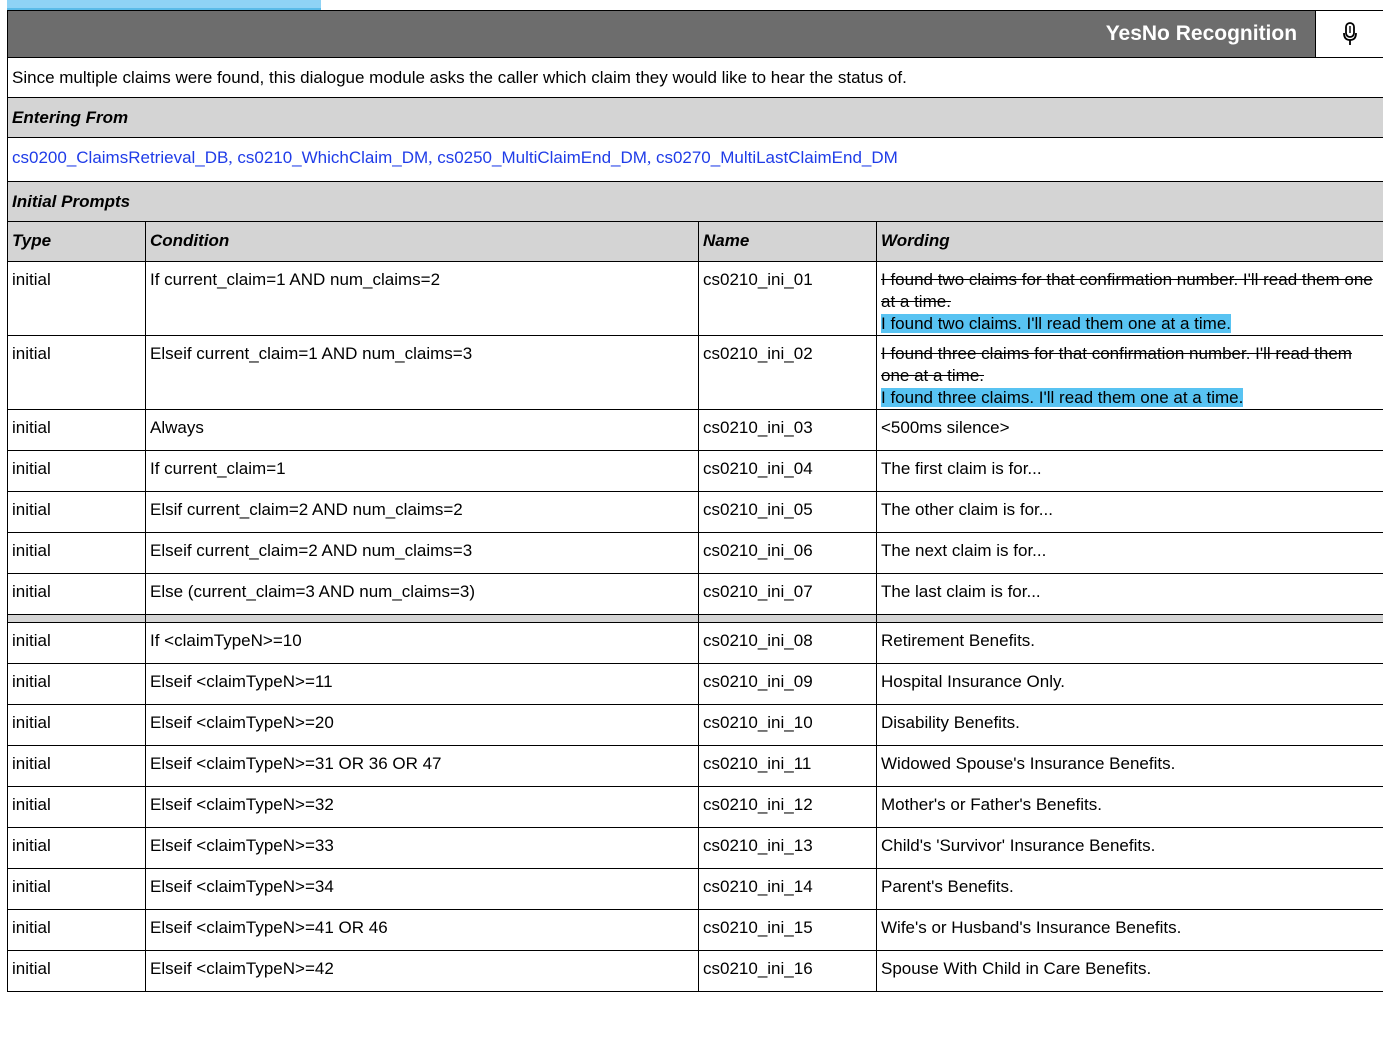  What do you see at coordinates (422, 807) in the screenshot?
I see `prompt-condition: Elseif <claimTypeN>=32` at bounding box center [422, 807].